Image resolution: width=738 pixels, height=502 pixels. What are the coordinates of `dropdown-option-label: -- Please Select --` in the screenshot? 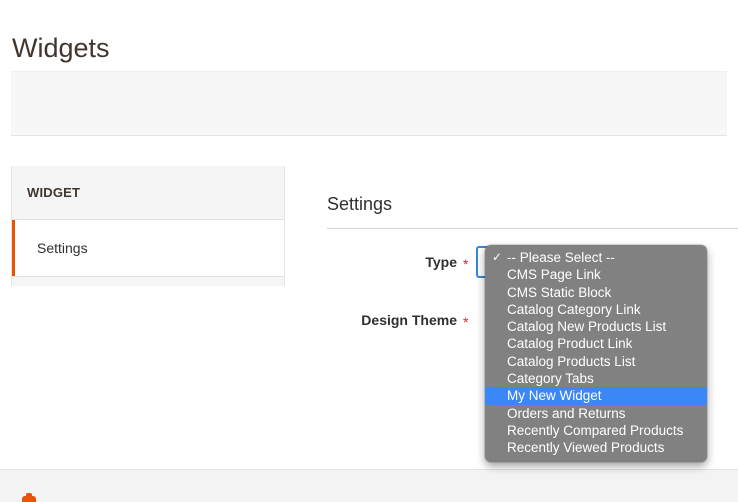 It's located at (561, 257).